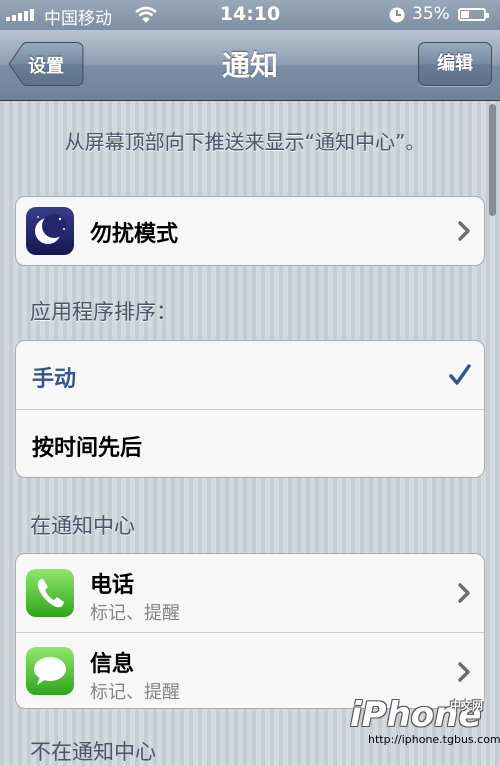 The image size is (500, 766). Describe the element at coordinates (103, 312) in the screenshot. I see `sort-section-header: 应用程序排序：` at that location.